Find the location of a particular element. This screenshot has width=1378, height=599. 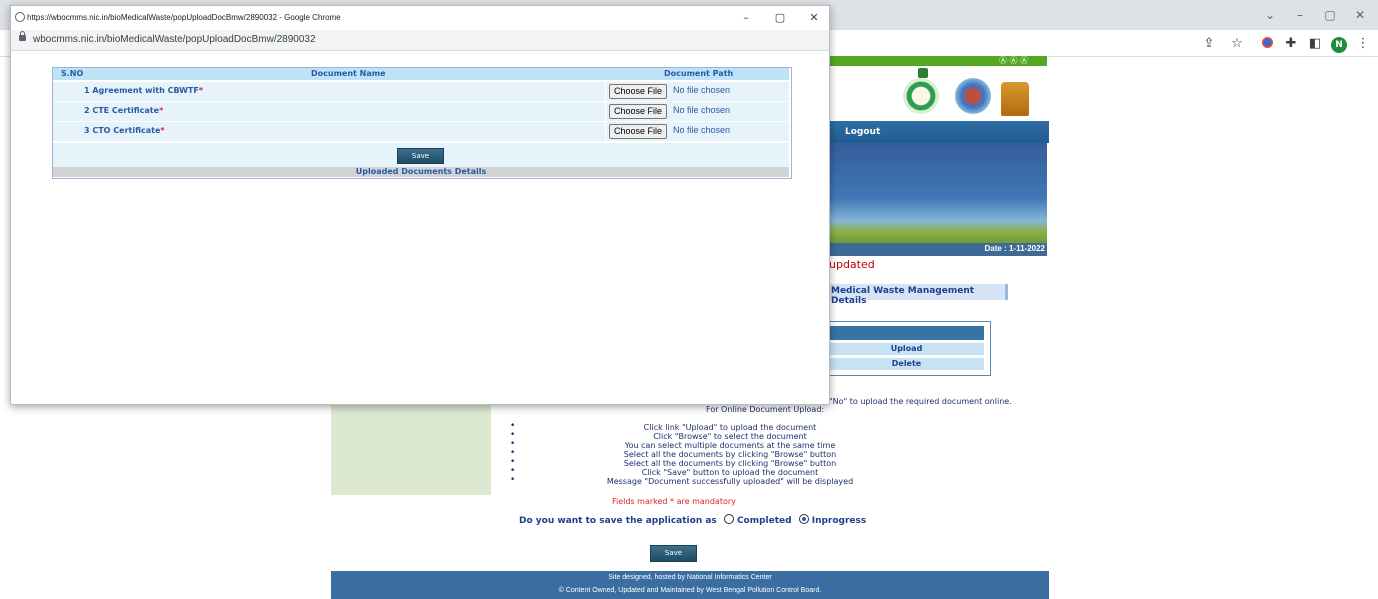

flag-emblem-icon is located at coordinates (923, 73).